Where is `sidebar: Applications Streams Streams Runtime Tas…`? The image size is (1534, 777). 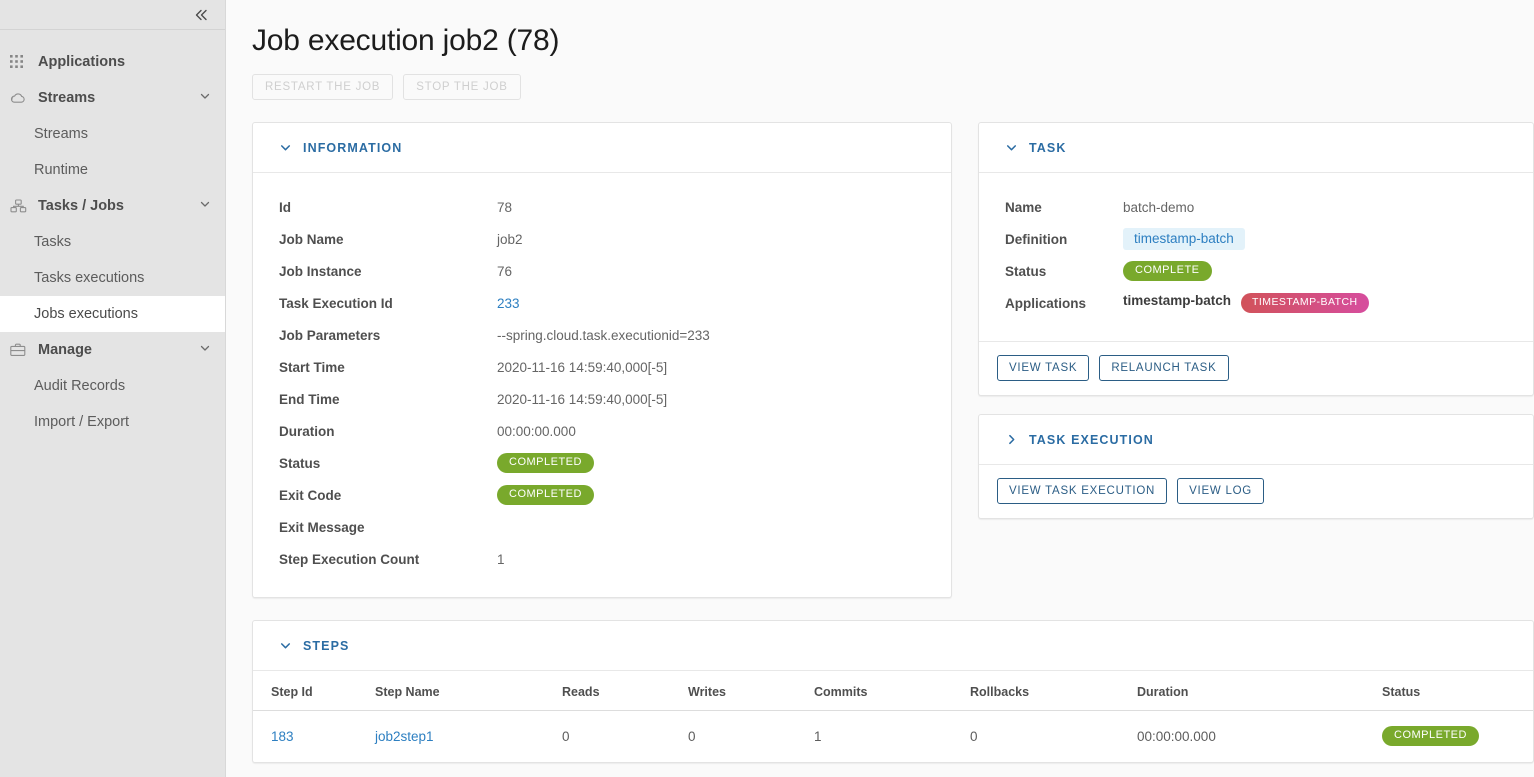 sidebar: Applications Streams Streams Runtime Tas… is located at coordinates (113, 388).